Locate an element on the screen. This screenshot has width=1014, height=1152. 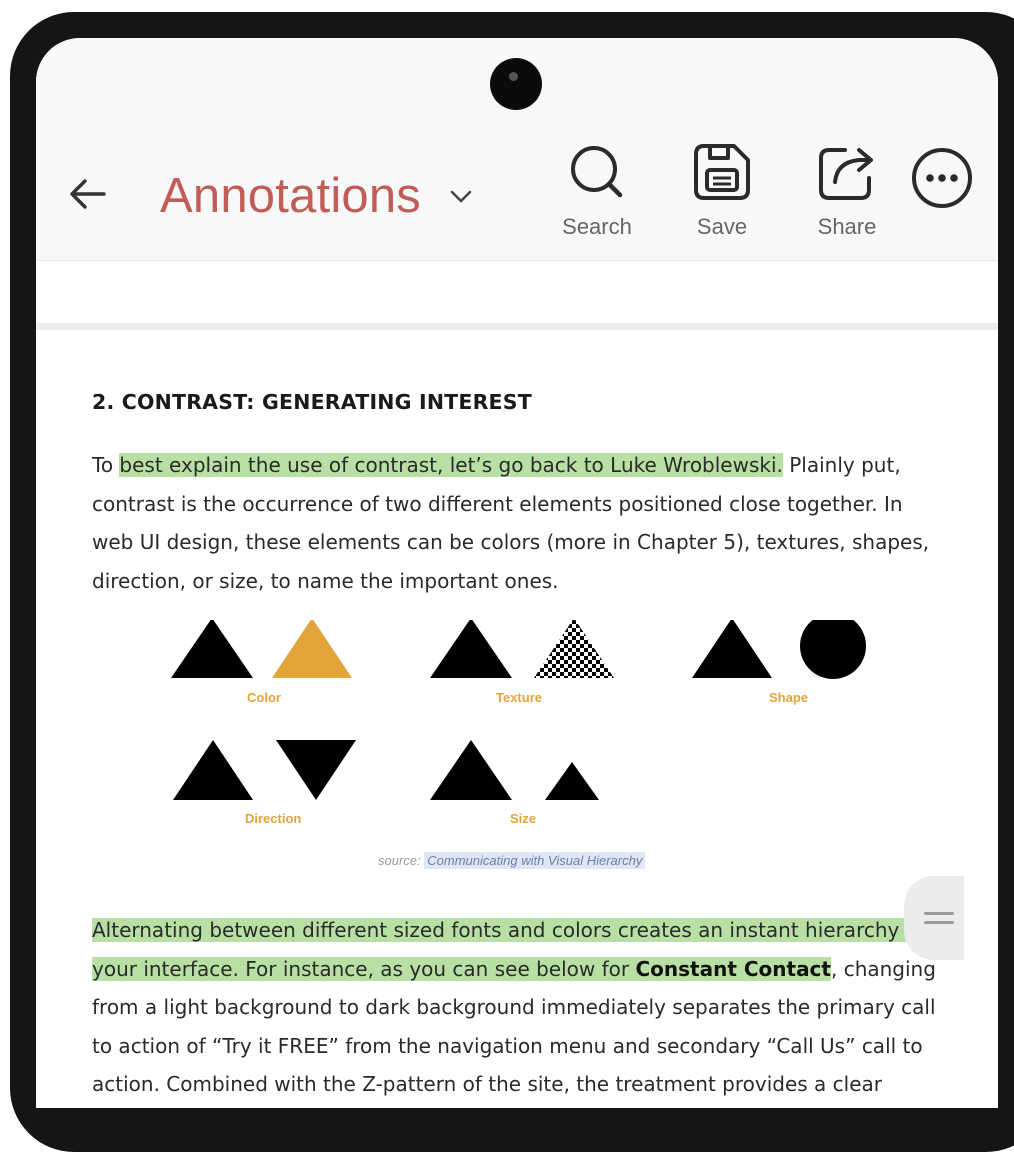
more-options-button is located at coordinates (942, 178).